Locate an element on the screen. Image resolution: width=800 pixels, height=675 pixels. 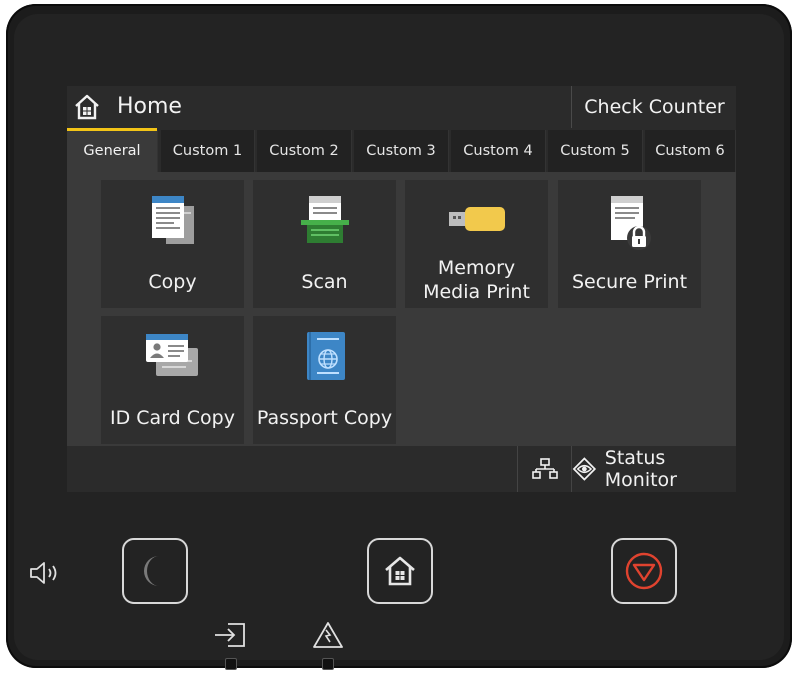
secure-print-label: Secure Print is located at coordinates (629, 282).